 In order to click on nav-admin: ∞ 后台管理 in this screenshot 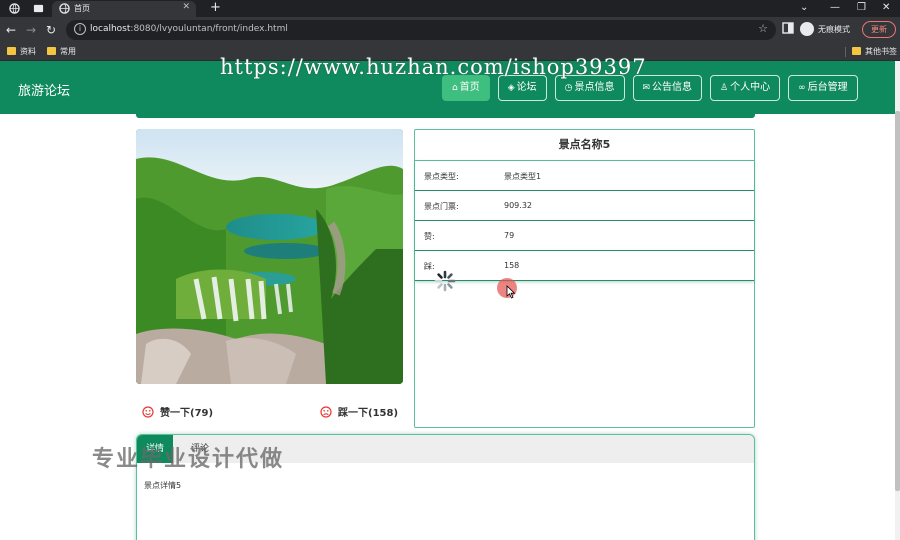, I will do `click(823, 88)`.